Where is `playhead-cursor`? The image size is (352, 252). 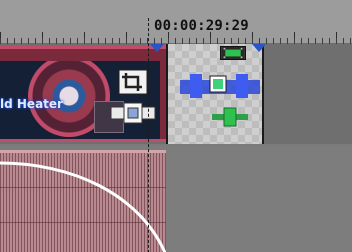 playhead-cursor is located at coordinates (148, 135).